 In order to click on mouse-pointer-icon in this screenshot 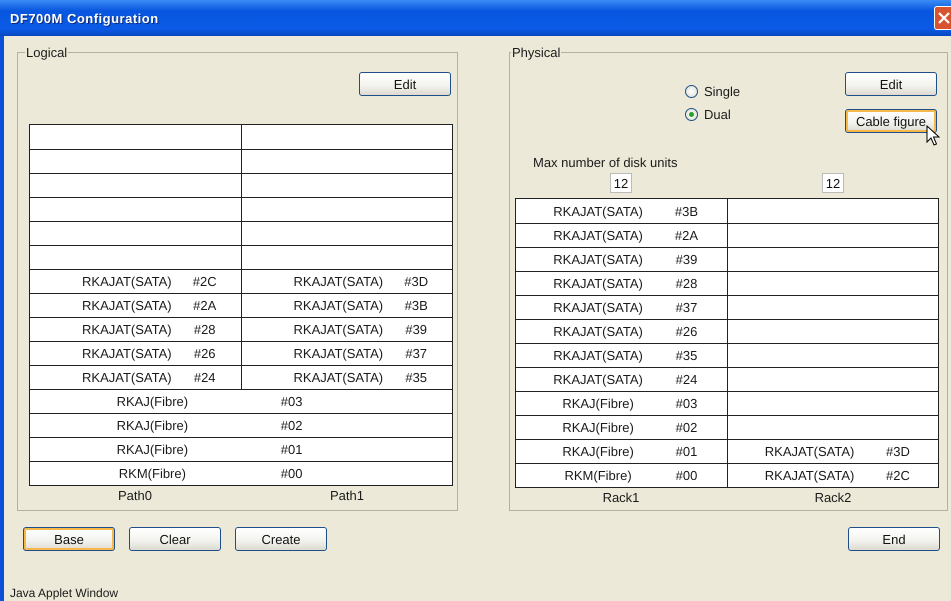, I will do `click(933, 136)`.